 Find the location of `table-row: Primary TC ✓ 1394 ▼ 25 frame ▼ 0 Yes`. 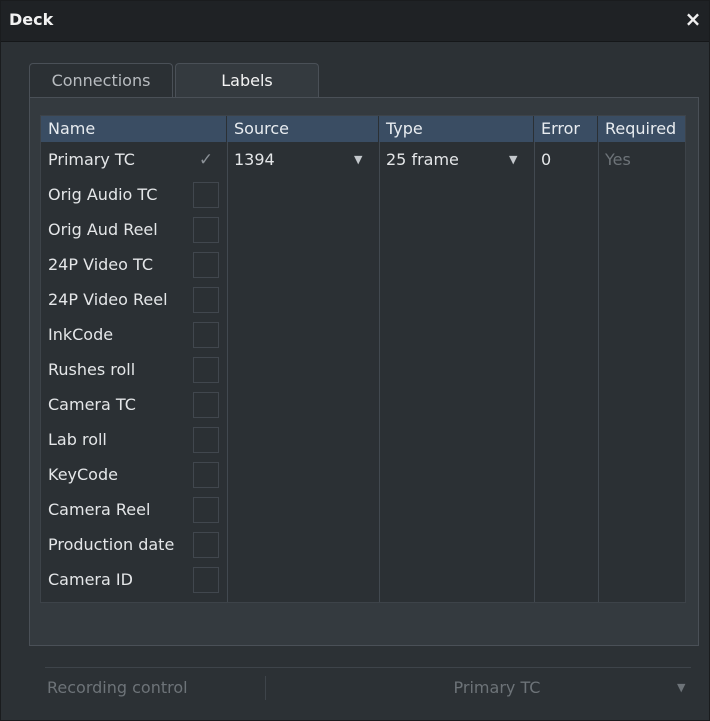

table-row: Primary TC ✓ 1394 ▼ 25 frame ▼ 0 Yes is located at coordinates (363, 159).